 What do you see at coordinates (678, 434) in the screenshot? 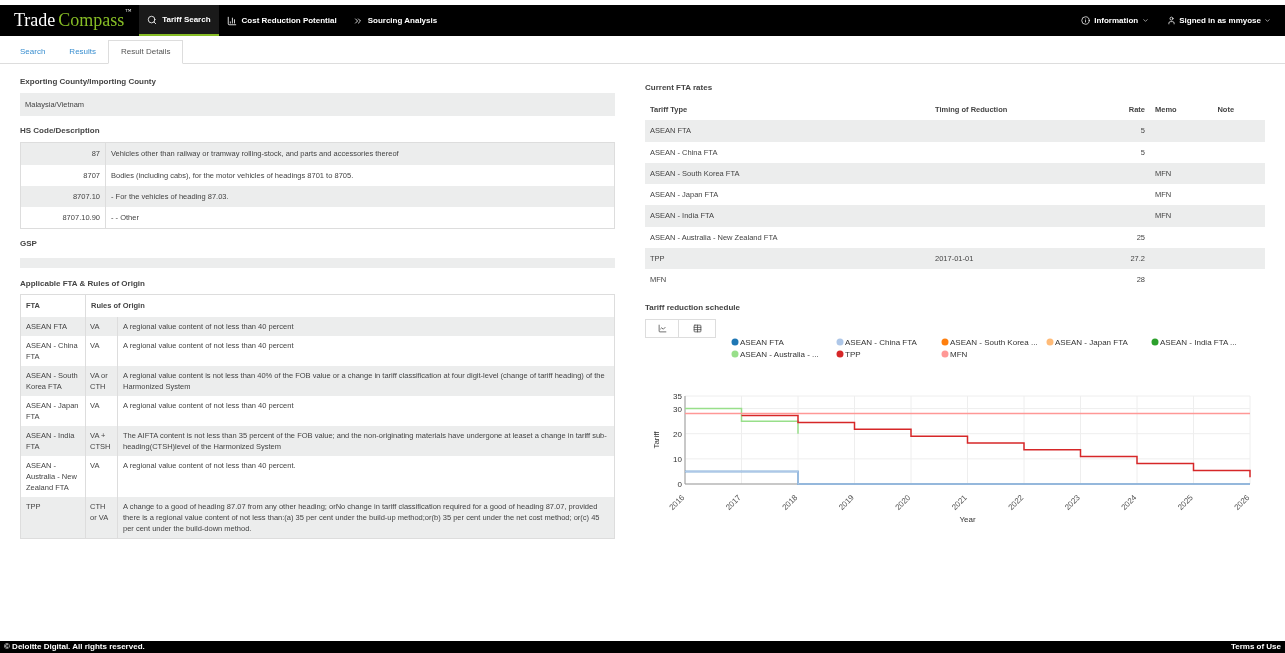
I see `y-tick-label: 20` at bounding box center [678, 434].